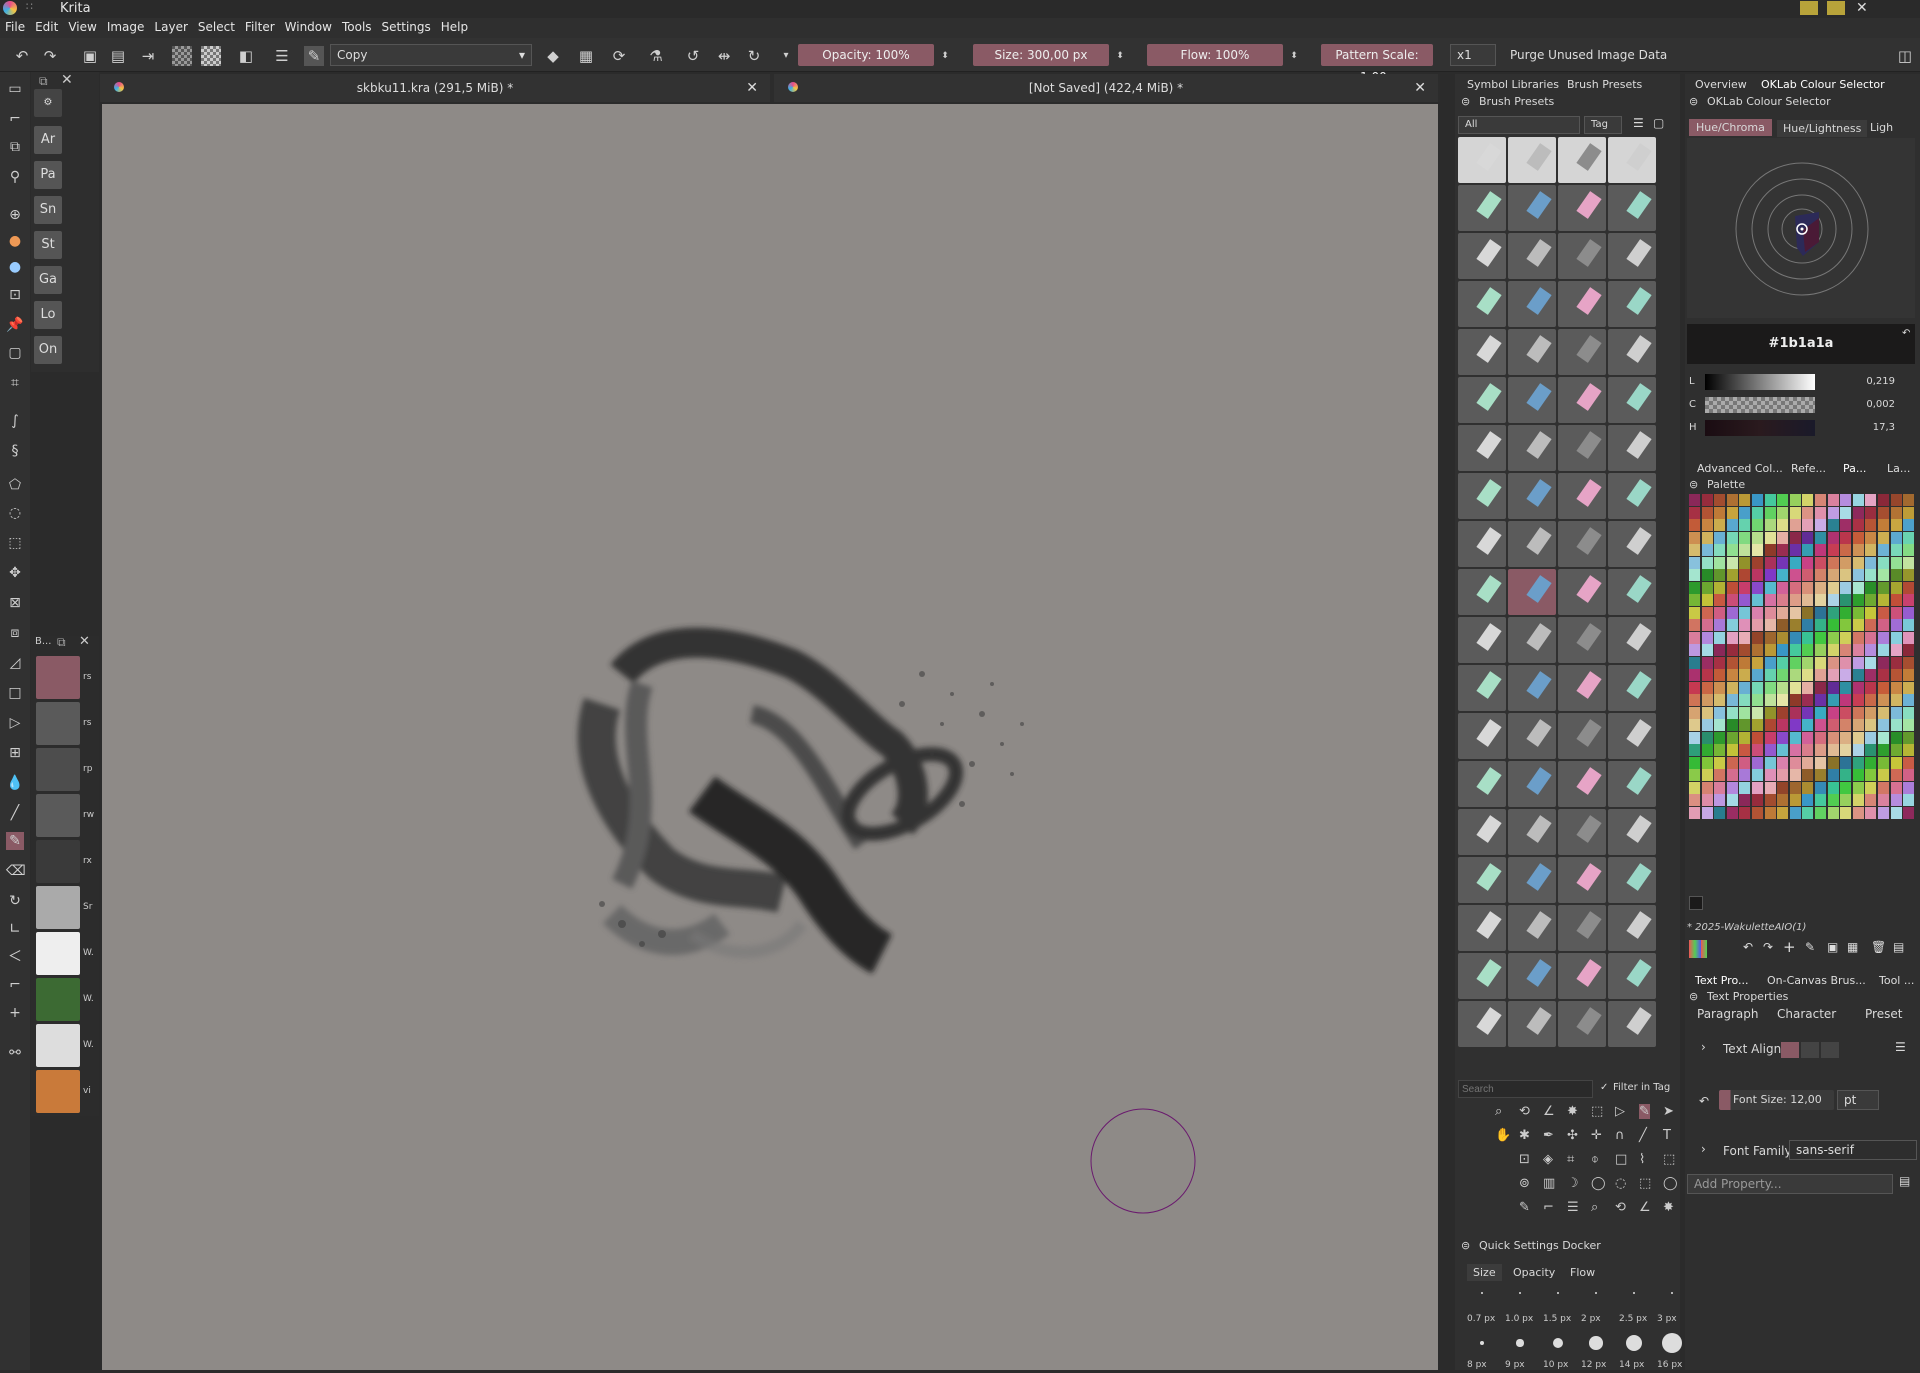  Describe the element at coordinates (15, 723) in the screenshot. I see `polyline-icon: ▷` at that location.